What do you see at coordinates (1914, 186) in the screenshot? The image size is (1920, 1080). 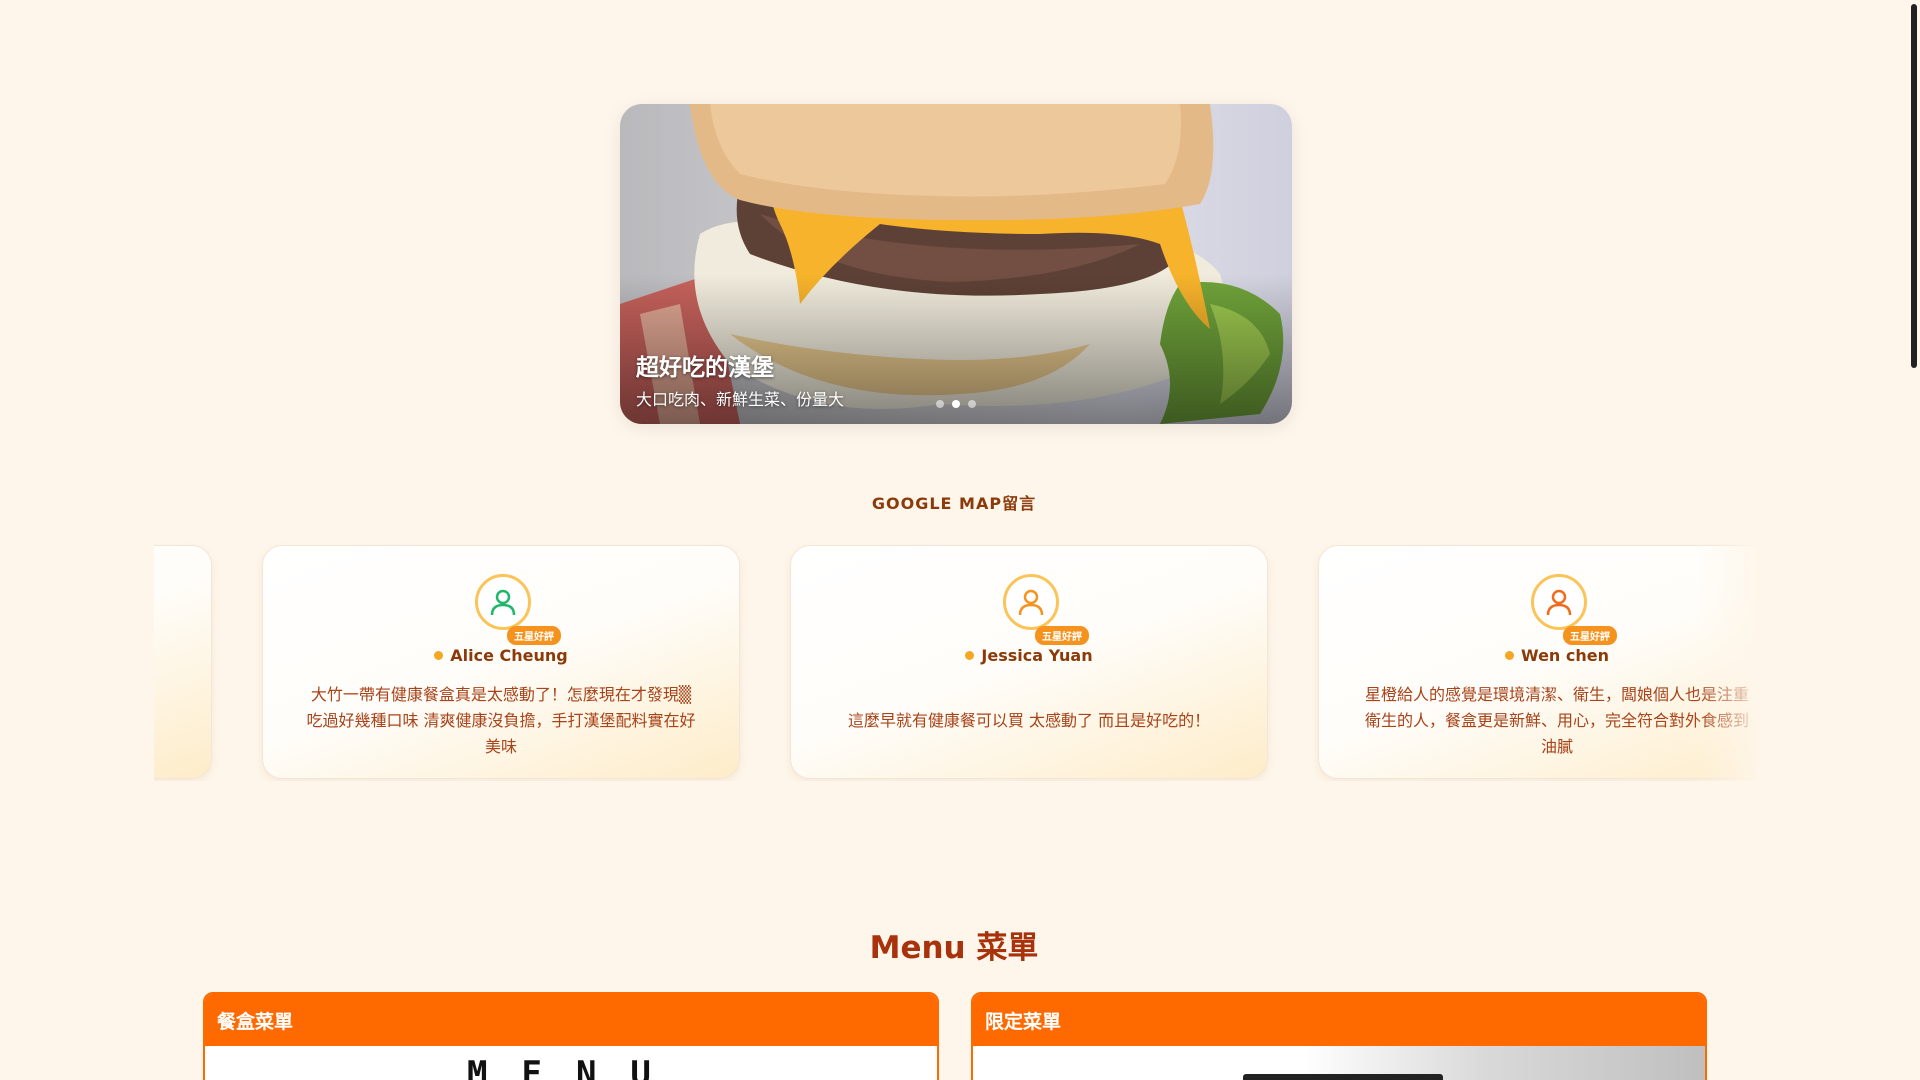 I see `scrollbar-thumb` at bounding box center [1914, 186].